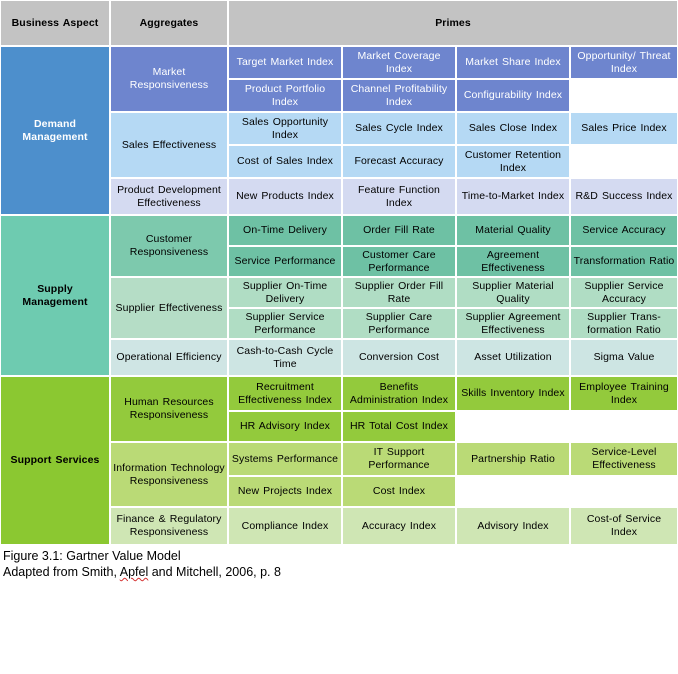 This screenshot has width=678, height=674. Describe the element at coordinates (285, 230) in the screenshot. I see `prime-cell: On-Time Delivery` at that location.